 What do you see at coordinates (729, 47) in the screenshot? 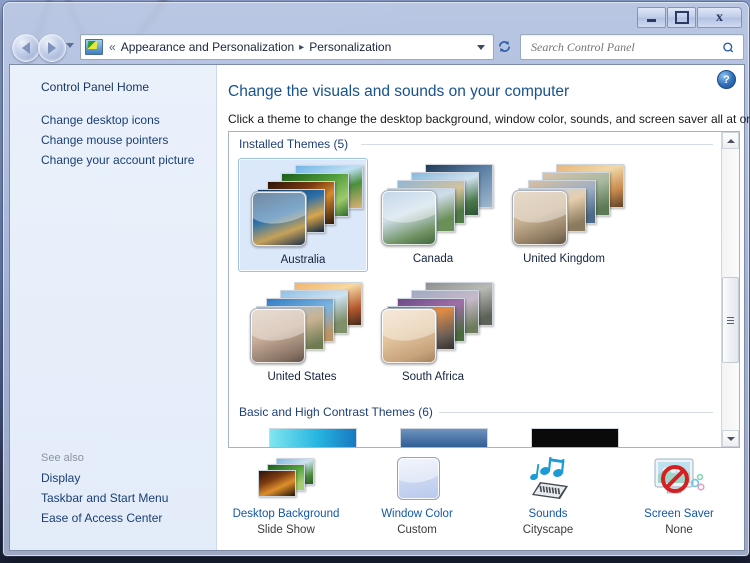
I see `search-icon` at bounding box center [729, 47].